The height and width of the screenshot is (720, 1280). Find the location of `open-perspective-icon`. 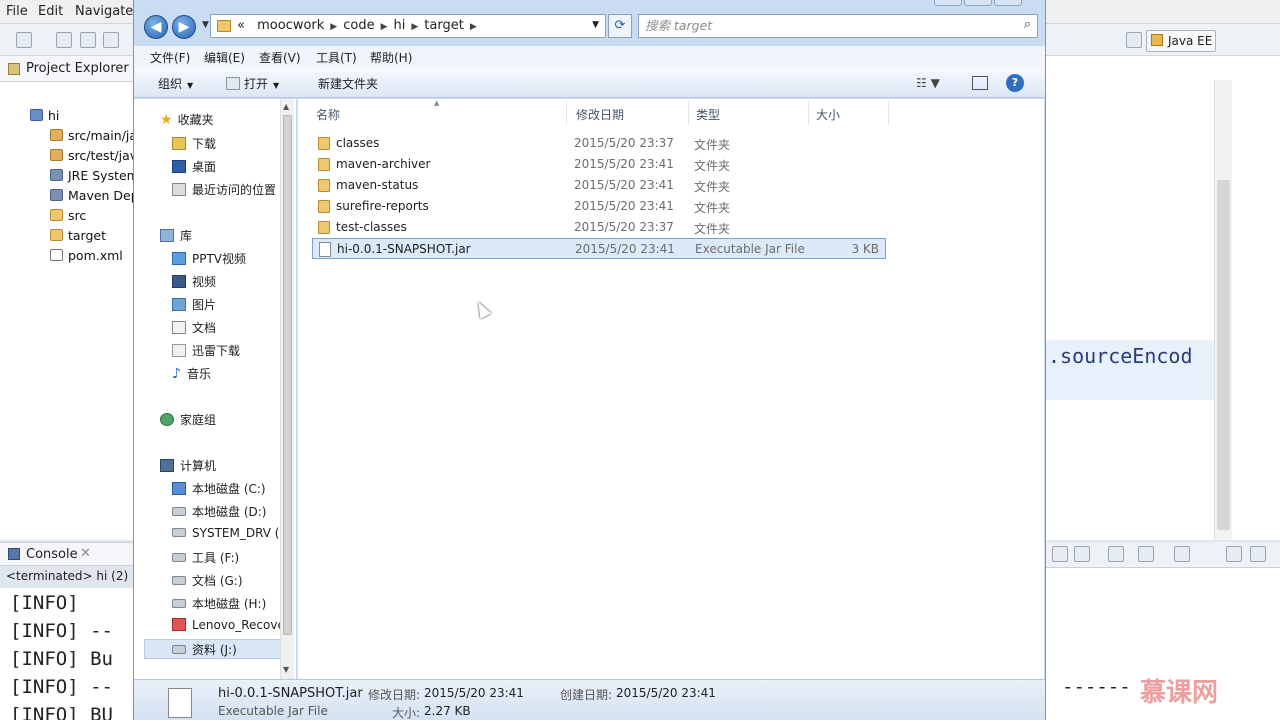

open-perspective-icon is located at coordinates (1134, 40).